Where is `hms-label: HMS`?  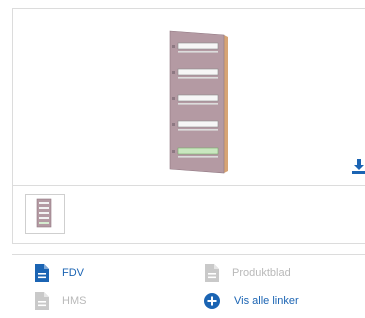 hms-label: HMS is located at coordinates (74, 301).